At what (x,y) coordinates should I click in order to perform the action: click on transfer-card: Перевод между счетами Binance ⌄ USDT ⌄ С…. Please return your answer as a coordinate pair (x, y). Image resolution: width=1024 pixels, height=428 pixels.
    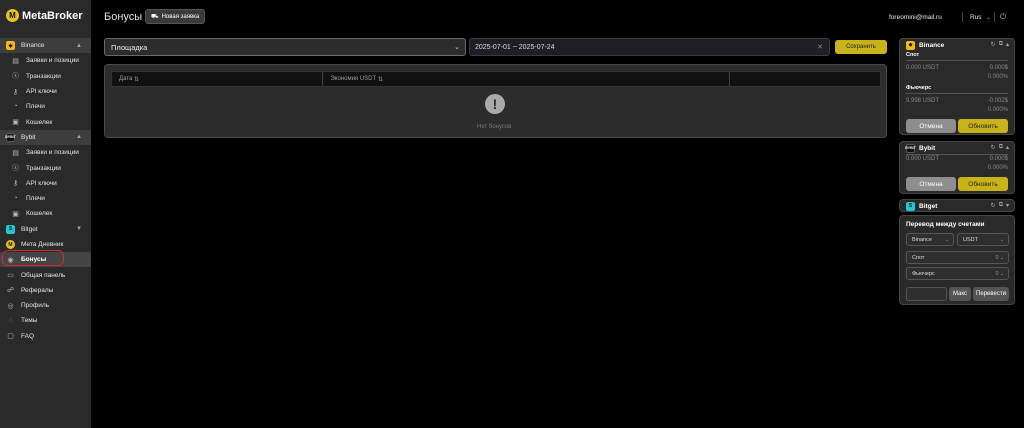
    Looking at the image, I should click on (957, 260).